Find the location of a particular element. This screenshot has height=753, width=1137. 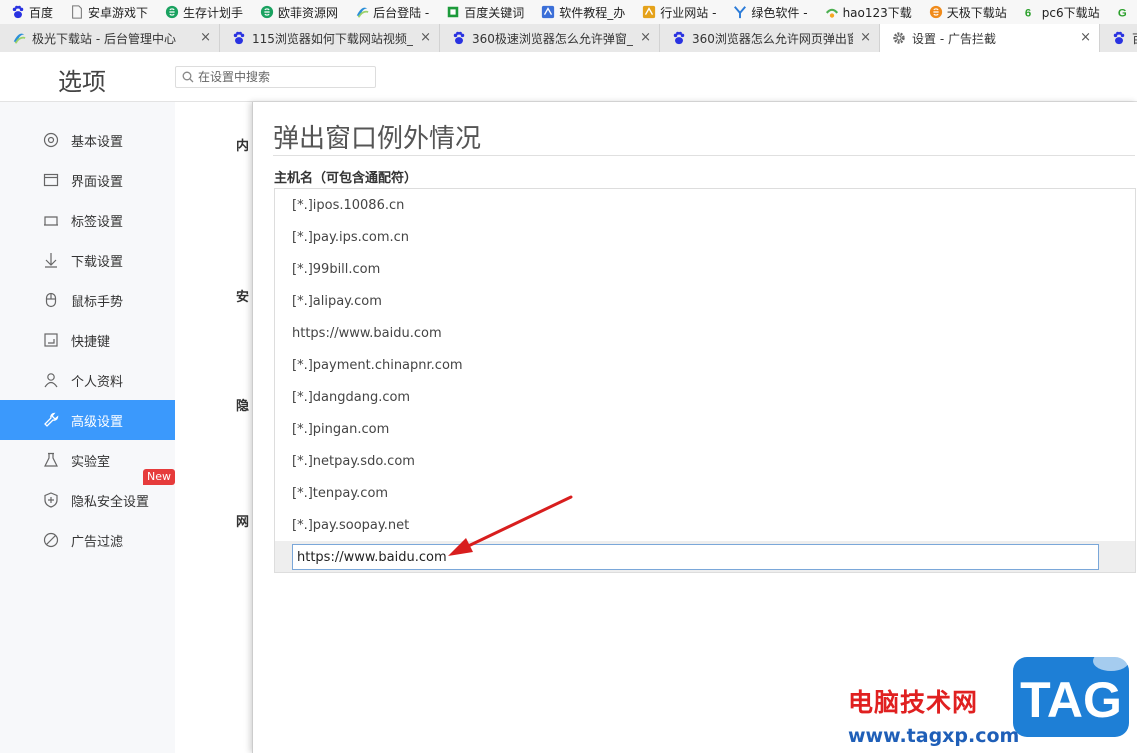

host-row: [*.]tenpay.com is located at coordinates (705, 493).